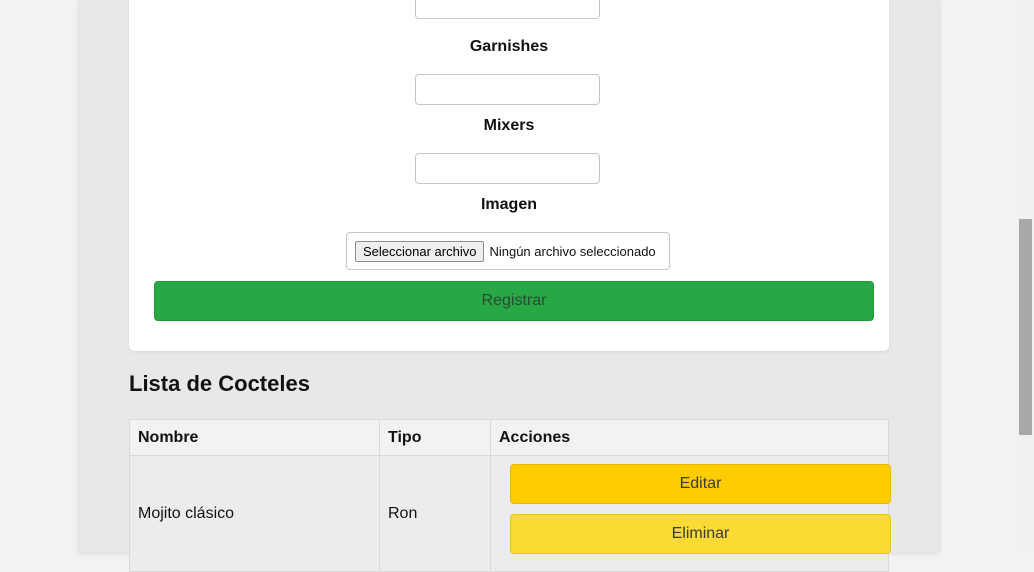  I want to click on column-header-nombre: Nombre, so click(254, 437).